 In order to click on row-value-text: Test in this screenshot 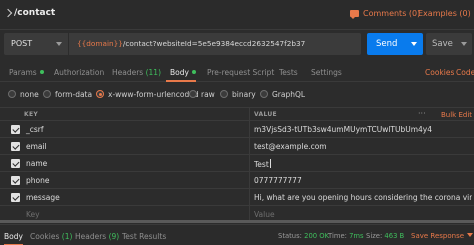, I will do `click(261, 164)`.